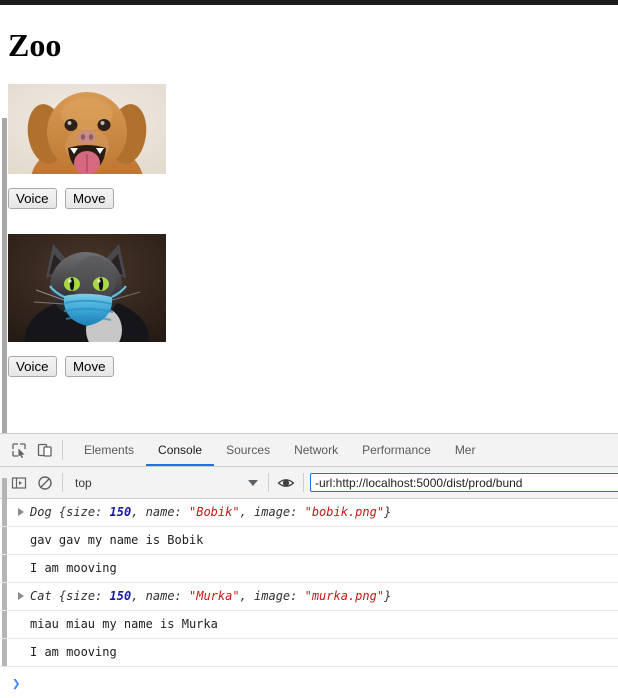 The height and width of the screenshot is (698, 618). Describe the element at coordinates (309, 682) in the screenshot. I see `console-input-prompt: ❯` at that location.